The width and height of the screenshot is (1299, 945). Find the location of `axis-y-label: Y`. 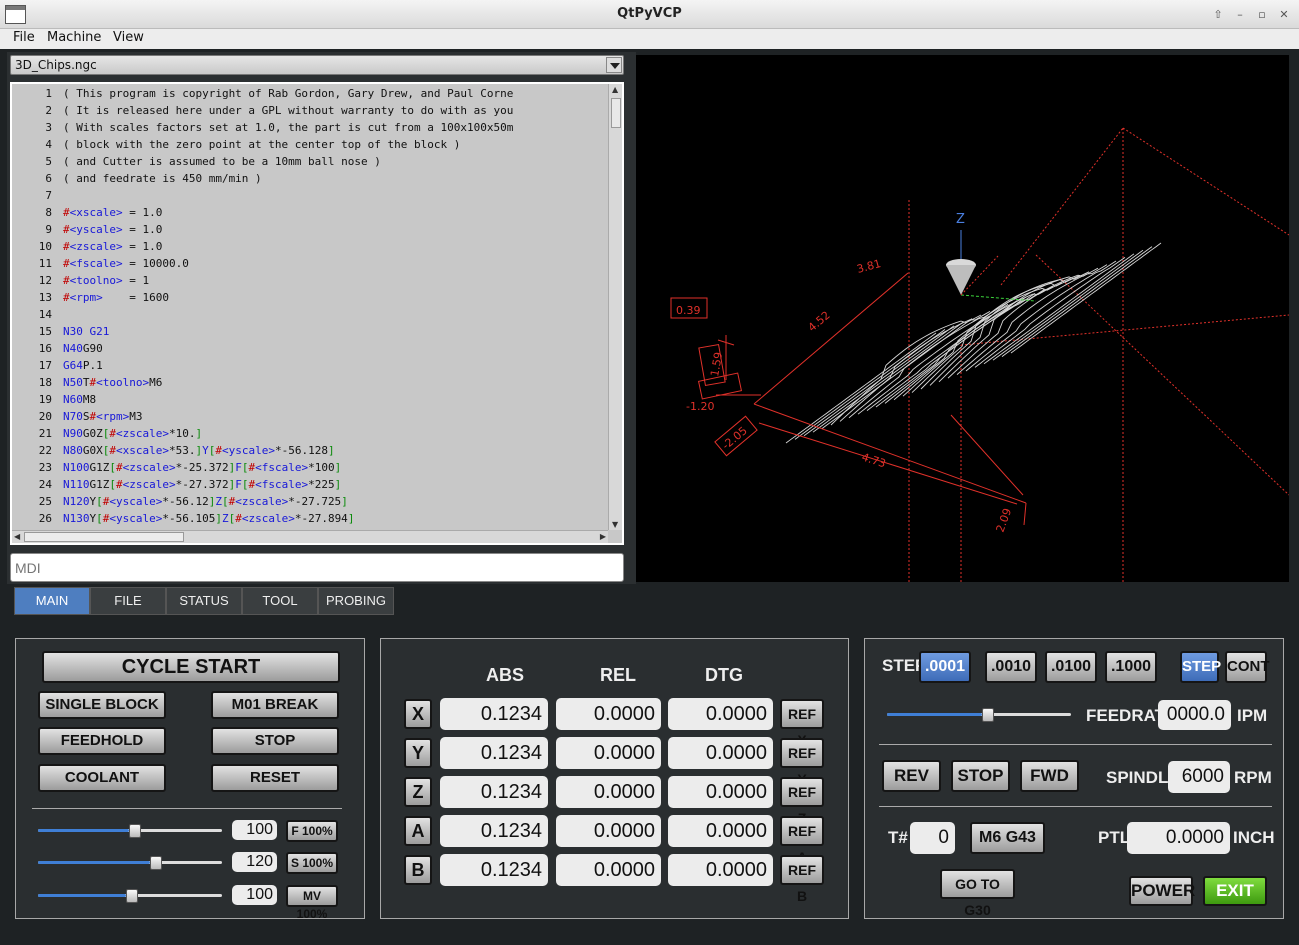

axis-y-label: Y is located at coordinates (418, 753).